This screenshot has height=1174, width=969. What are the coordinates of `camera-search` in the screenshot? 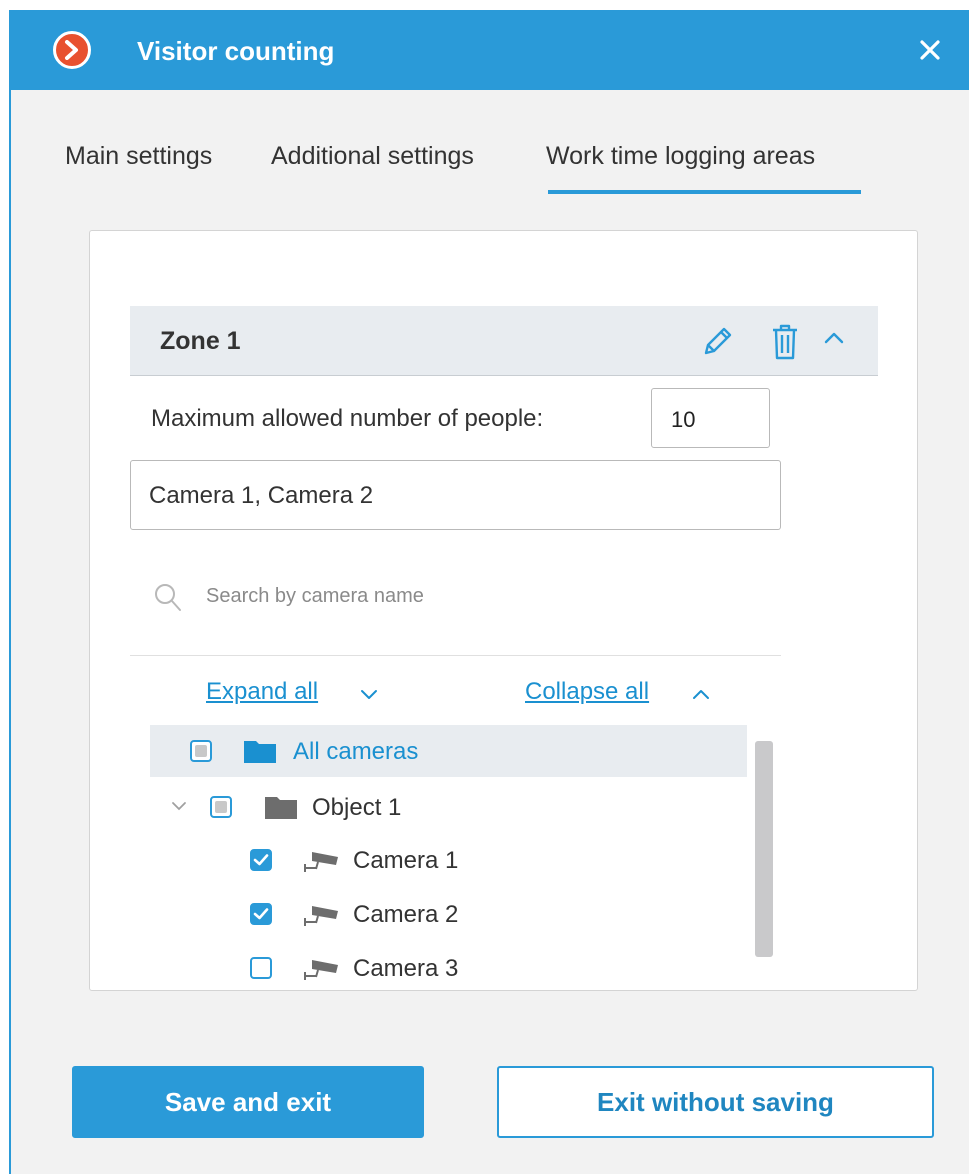 It's located at (455, 608).